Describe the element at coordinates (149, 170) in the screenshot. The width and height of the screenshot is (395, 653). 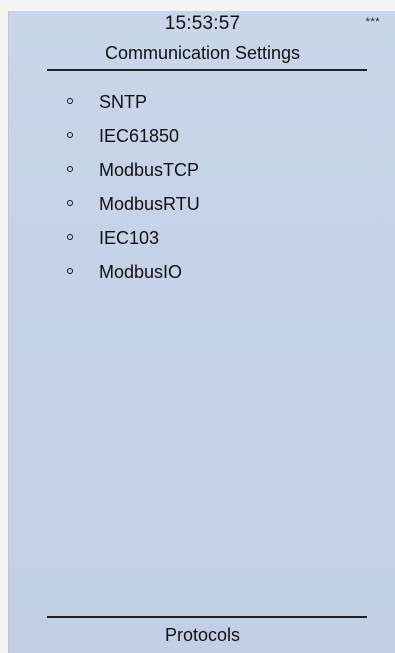
I see `menu-item-label: ModbusTCP` at that location.